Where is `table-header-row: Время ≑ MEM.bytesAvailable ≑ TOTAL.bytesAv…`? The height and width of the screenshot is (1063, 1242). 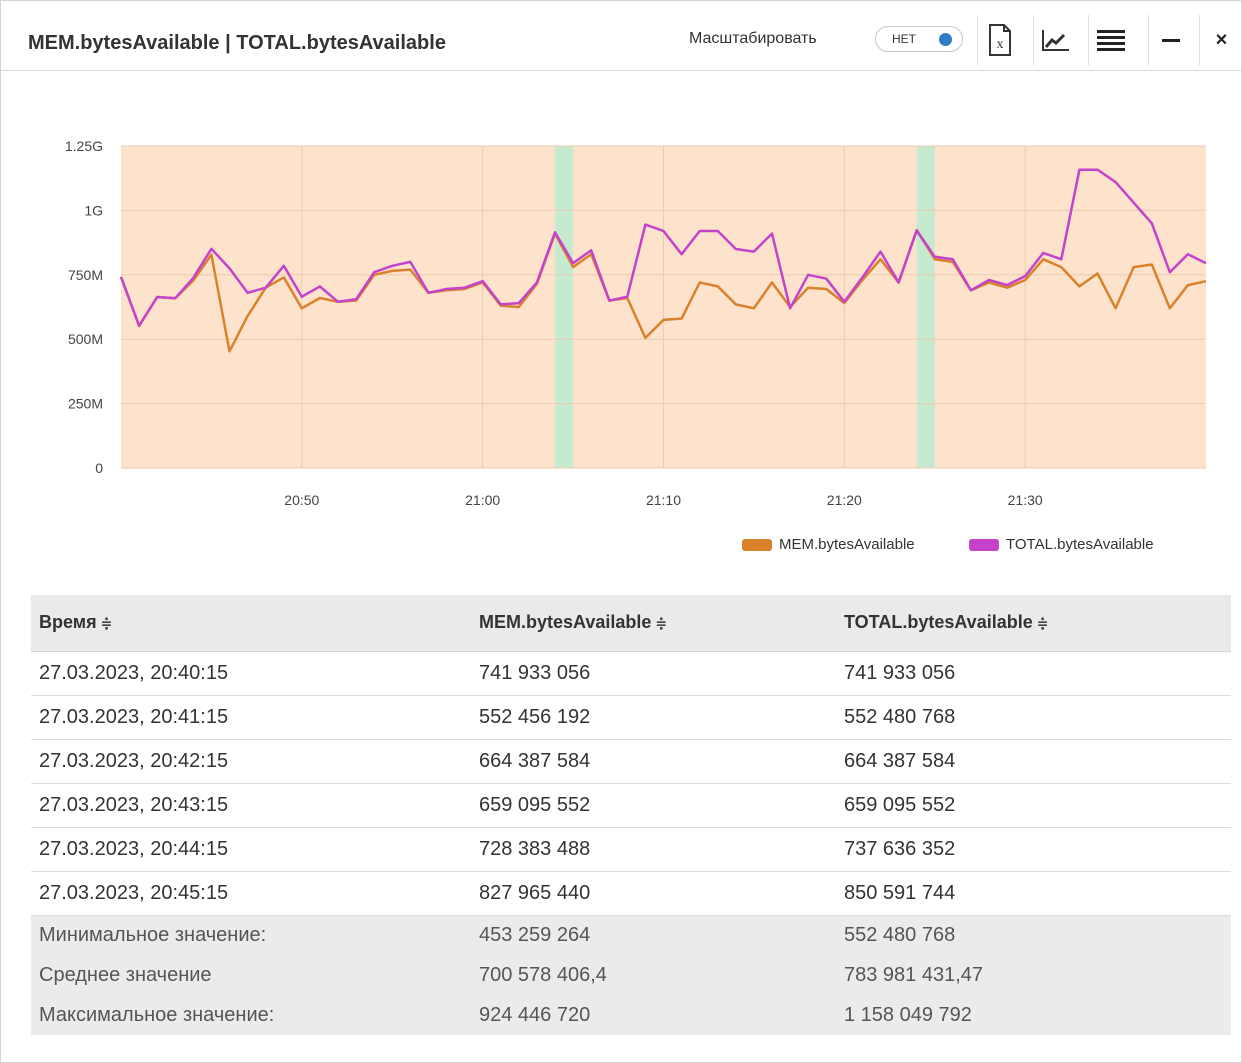
table-header-row: Время ≑ MEM.bytesAvailable ≑ TOTAL.bytesAv… is located at coordinates (631, 623).